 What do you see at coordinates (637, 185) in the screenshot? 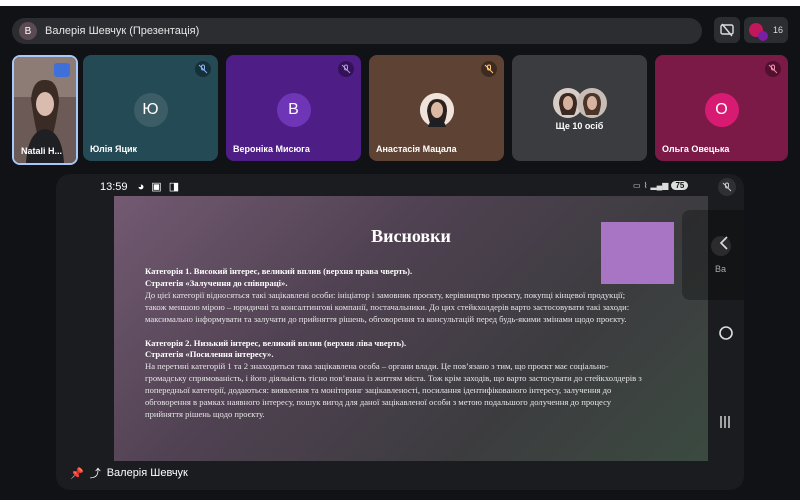
I see `cast-icon: ▭` at bounding box center [637, 185].